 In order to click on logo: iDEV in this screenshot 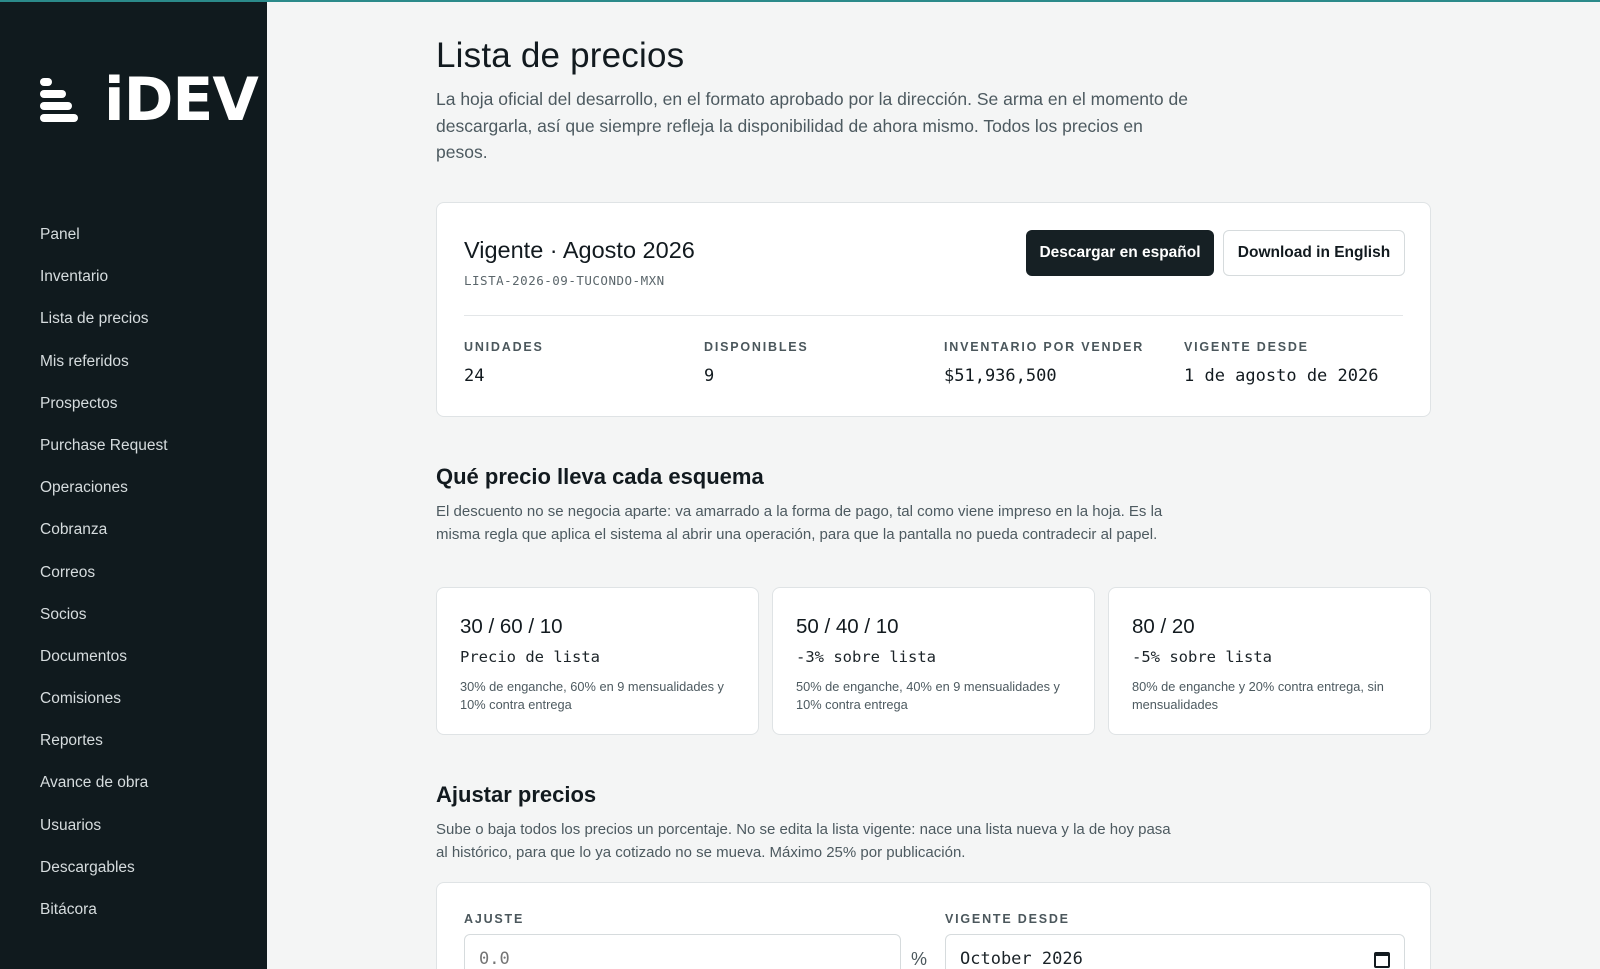, I will do `click(149, 100)`.